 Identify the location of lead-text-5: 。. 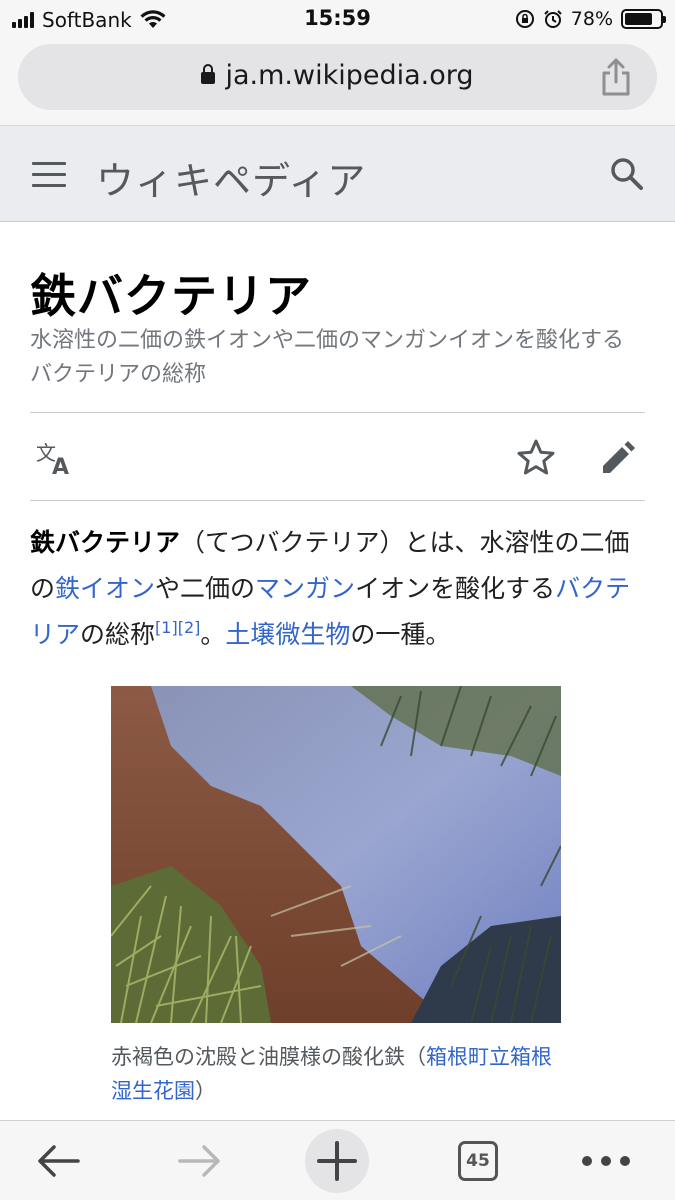
(213, 634).